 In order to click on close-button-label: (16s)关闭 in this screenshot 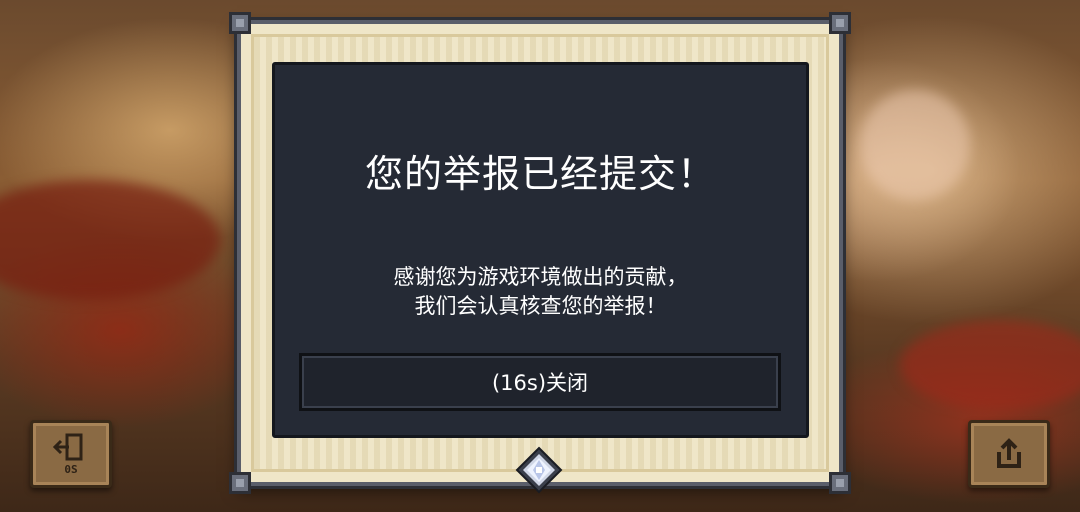, I will do `click(540, 383)`.